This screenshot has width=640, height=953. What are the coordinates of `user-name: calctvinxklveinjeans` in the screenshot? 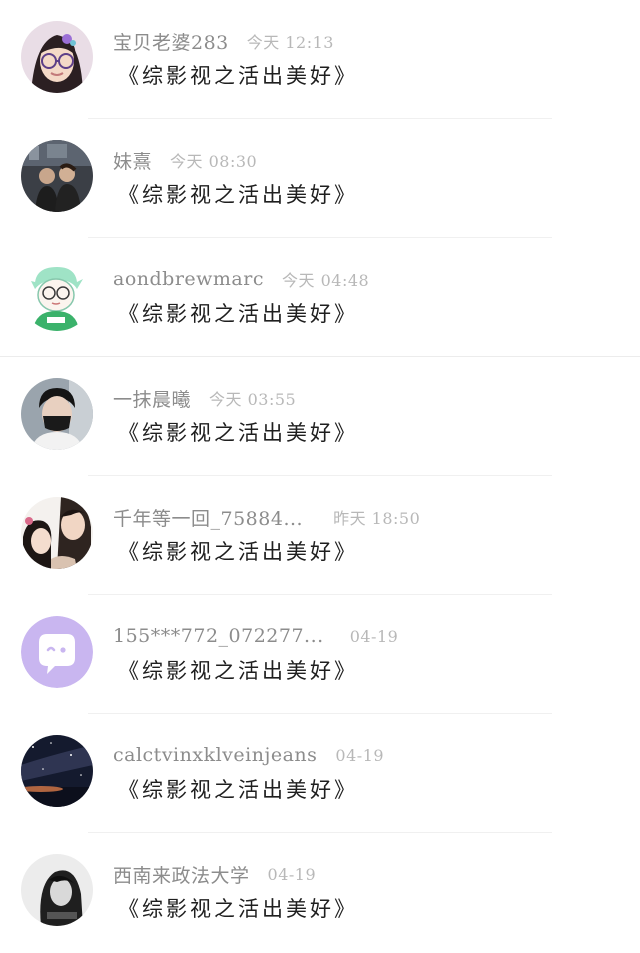 It's located at (215, 755).